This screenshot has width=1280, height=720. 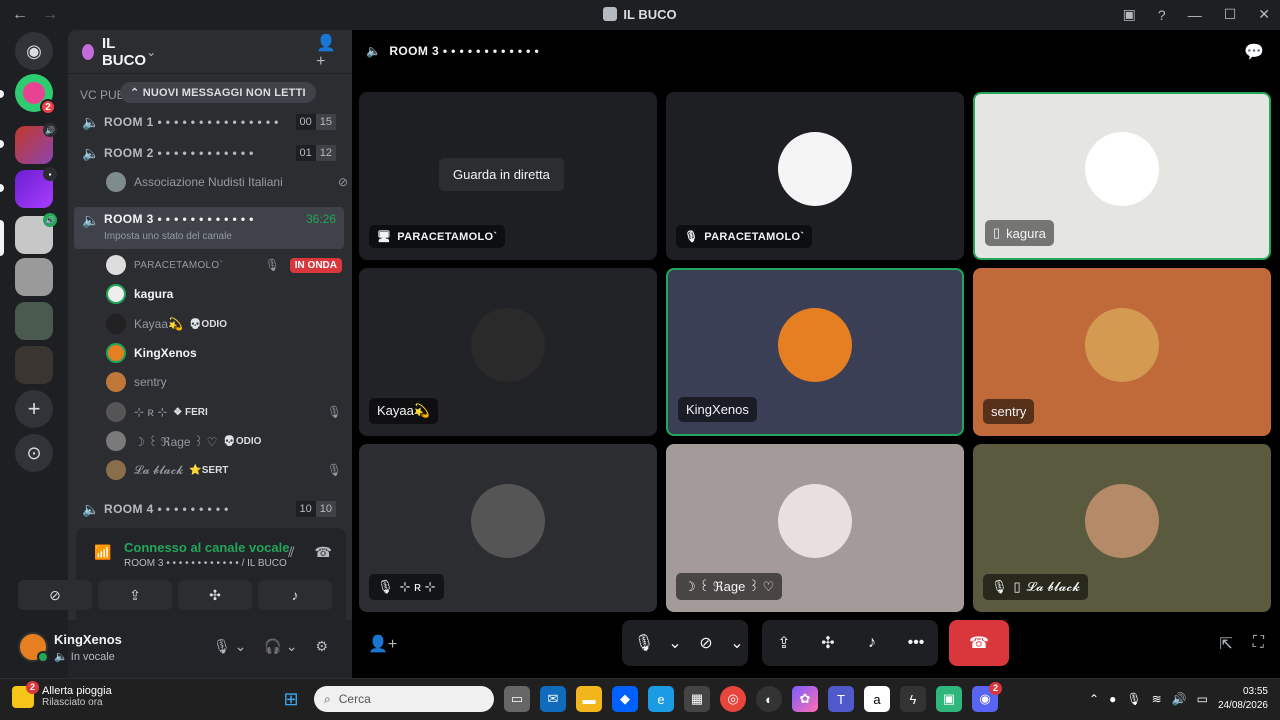 What do you see at coordinates (88, 639) in the screenshot?
I see `user-name: KingXenos` at bounding box center [88, 639].